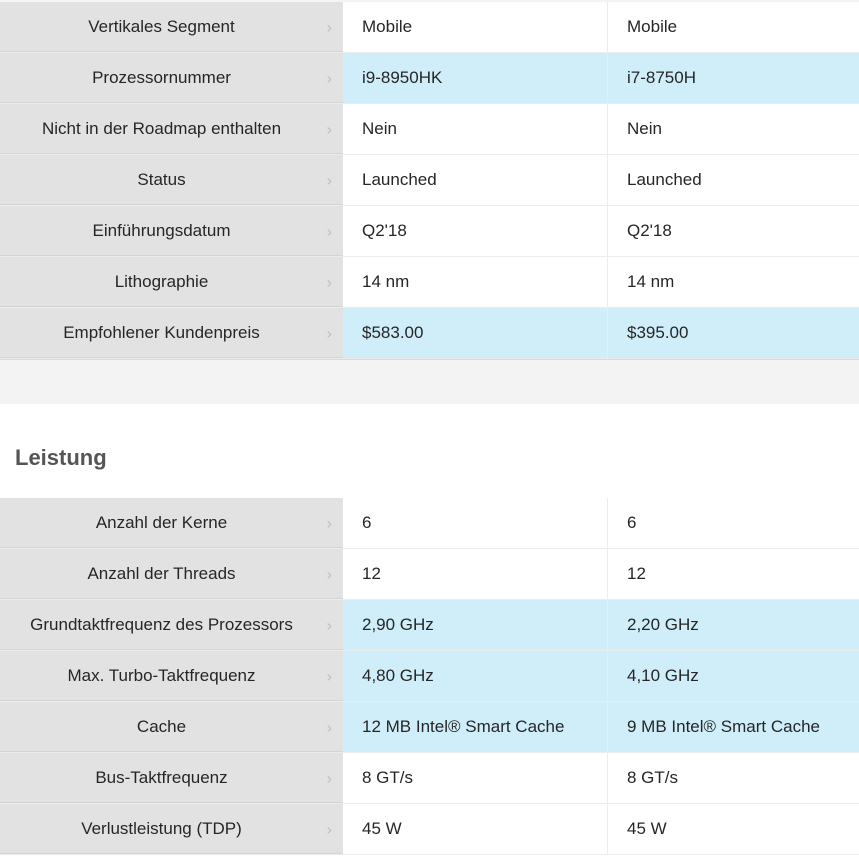 This screenshot has width=859, height=856. What do you see at coordinates (161, 179) in the screenshot?
I see `row-label: Status` at bounding box center [161, 179].